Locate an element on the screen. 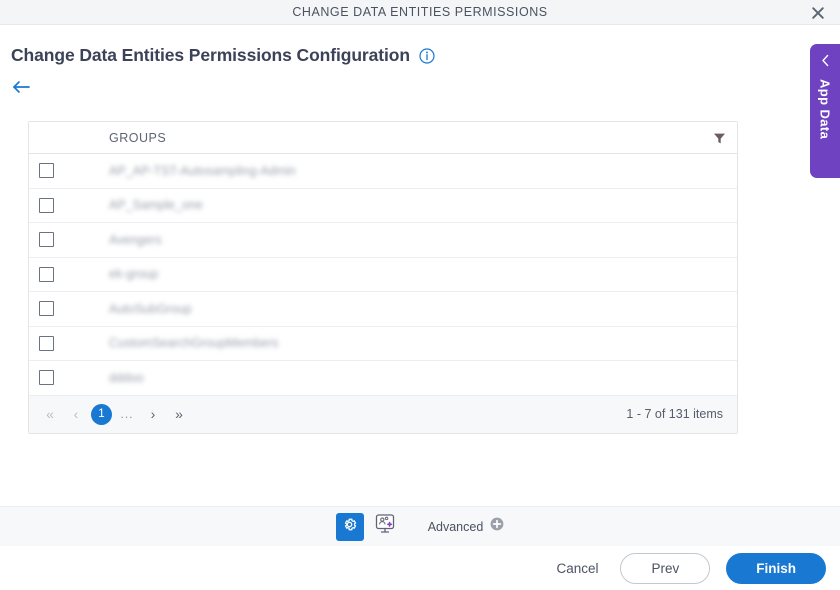  group-name: AP_AP-TST-Autosampling-Admin is located at coordinates (202, 170).